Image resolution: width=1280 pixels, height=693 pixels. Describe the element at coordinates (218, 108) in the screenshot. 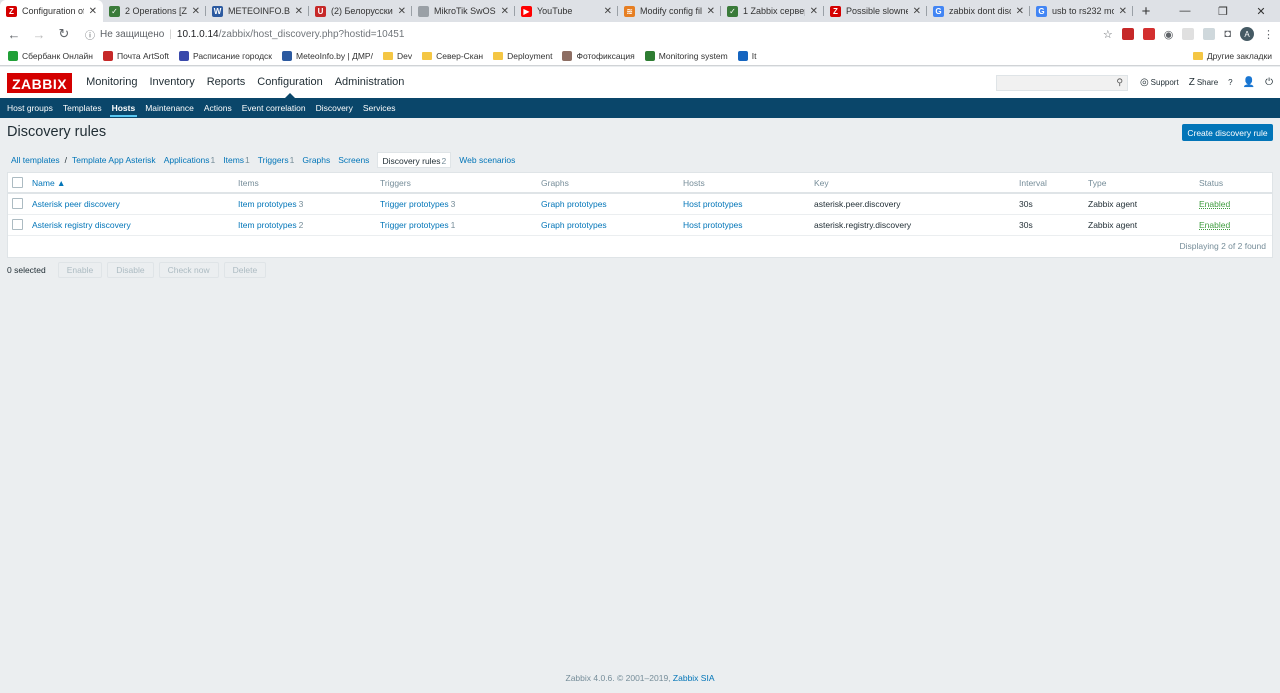

I see `submenu-item-actions: Actions` at that location.